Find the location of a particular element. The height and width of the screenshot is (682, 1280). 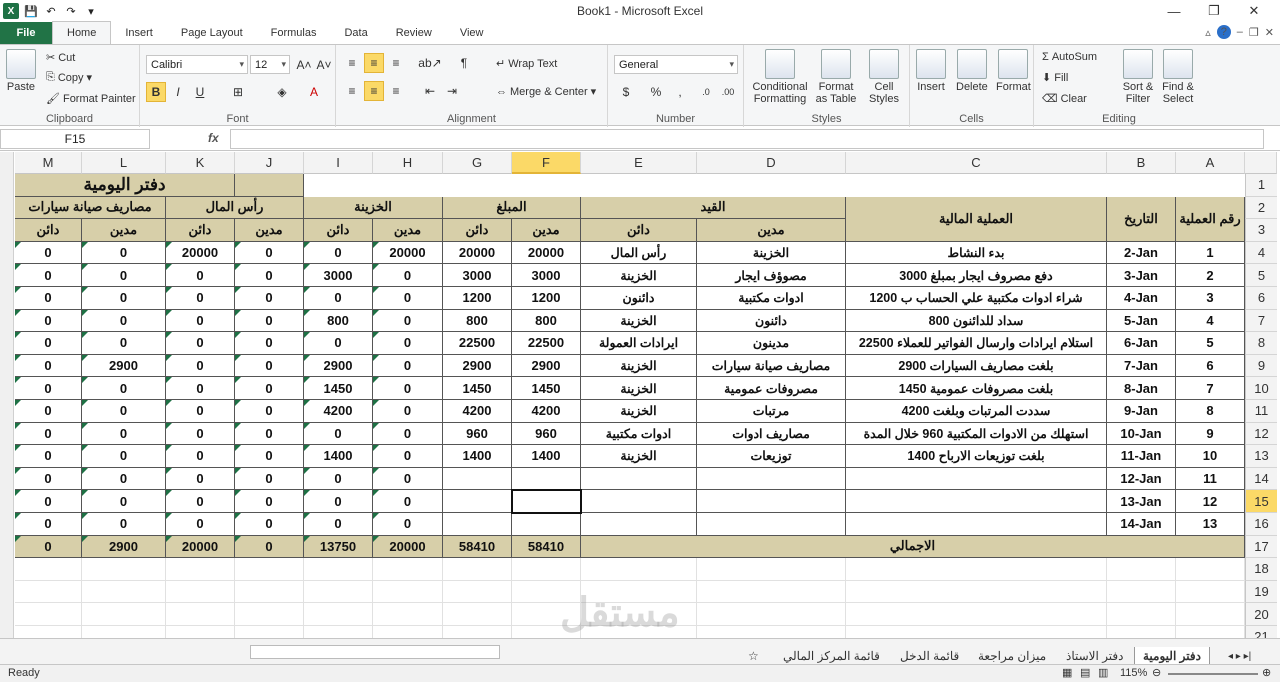

cell-i14: 0 is located at coordinates (338, 479).